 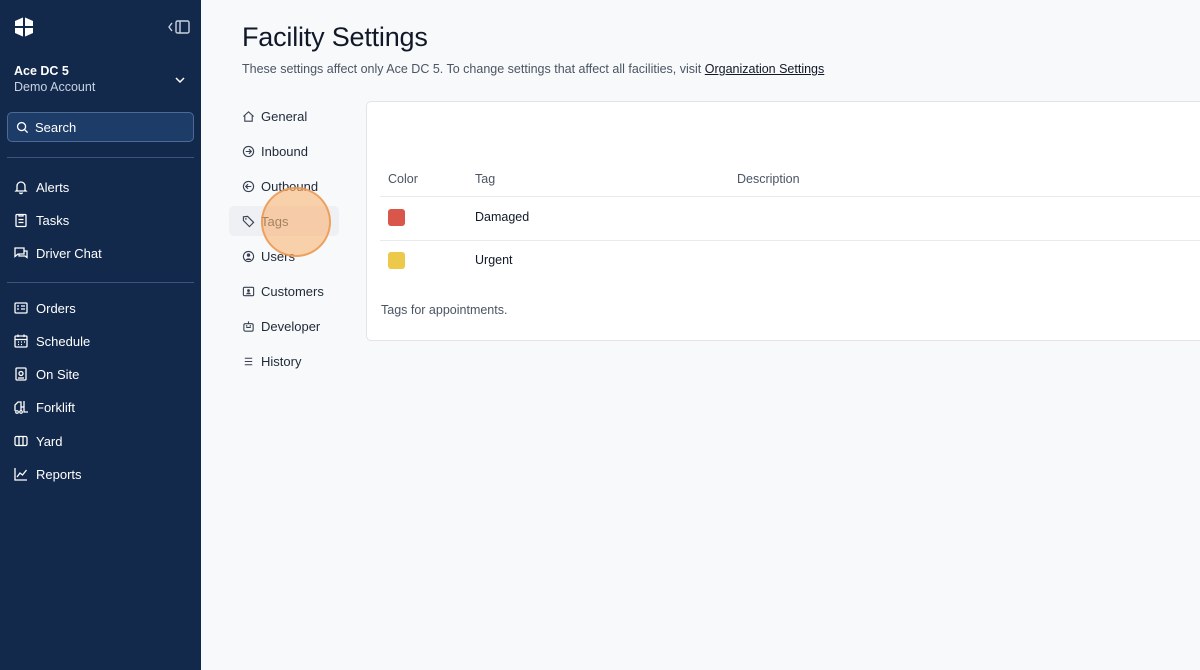 What do you see at coordinates (53, 220) in the screenshot?
I see `sidebar-item-label: Tasks` at bounding box center [53, 220].